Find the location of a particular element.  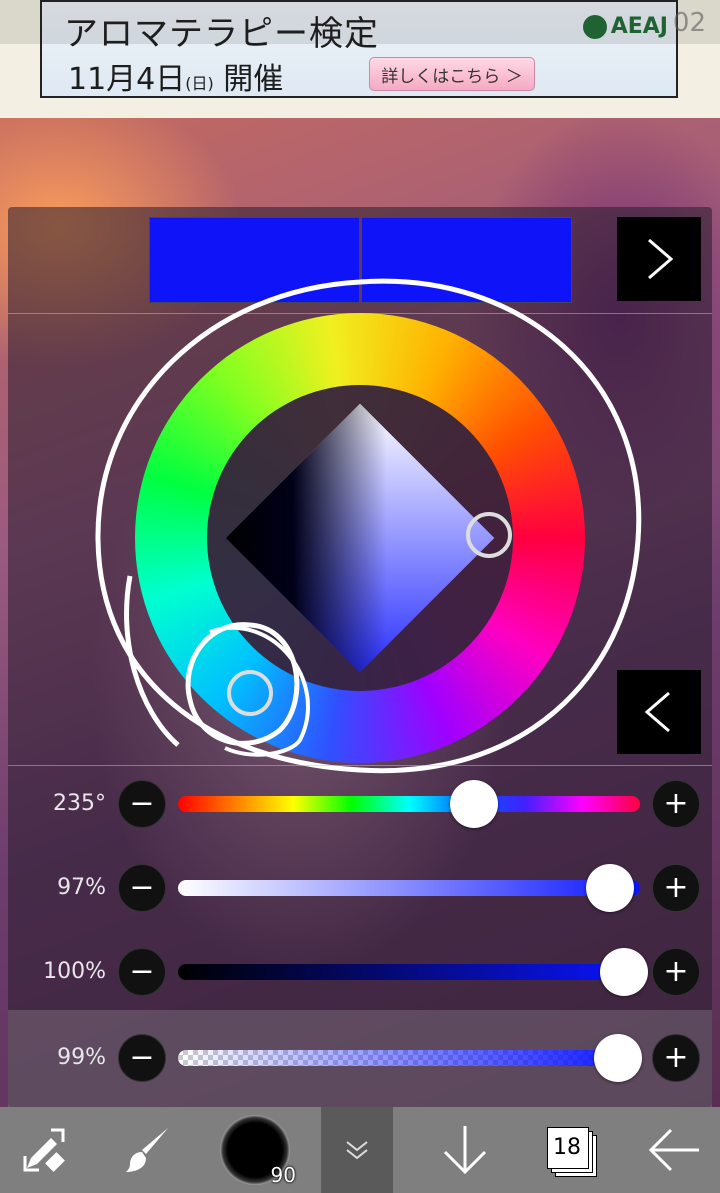

saturation-slider-thumb is located at coordinates (610, 888).